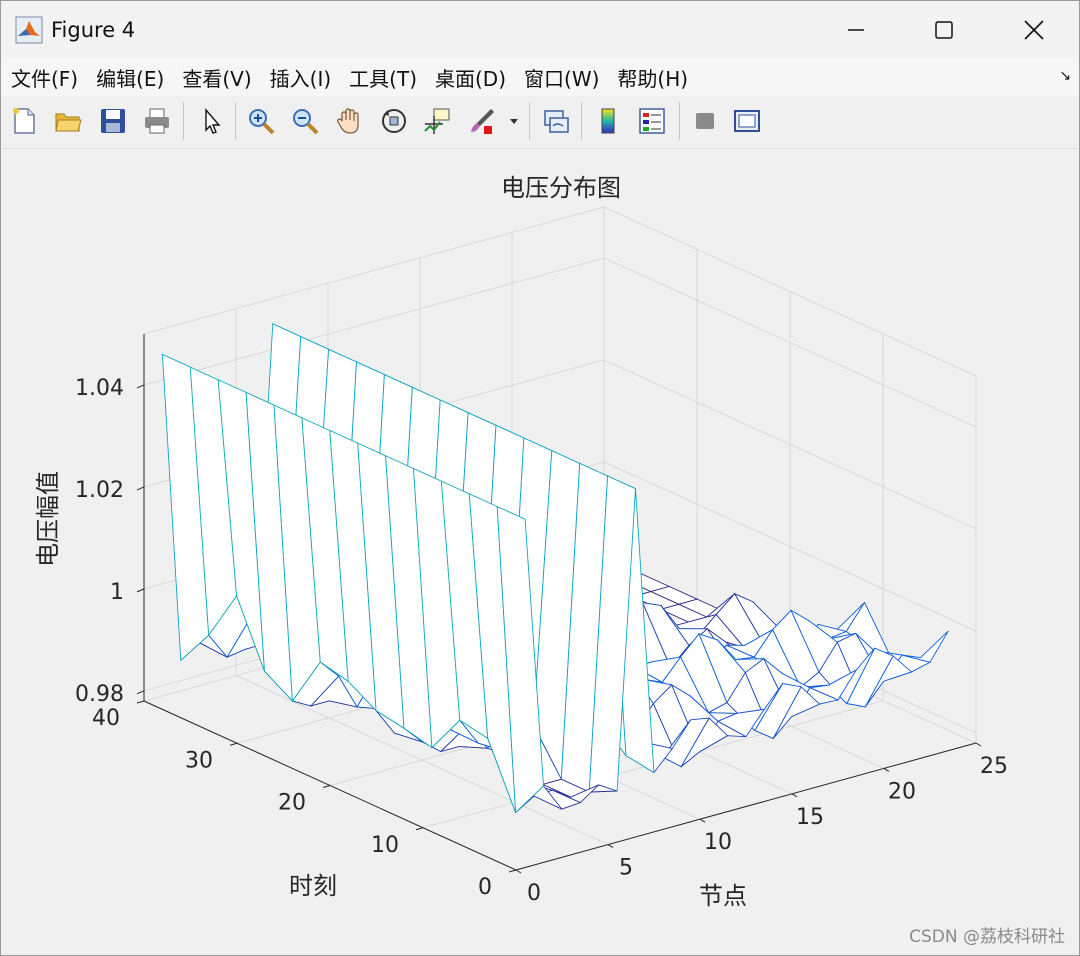 The width and height of the screenshot is (1080, 956). What do you see at coordinates (292, 803) in the screenshot?
I see `y-tick-label: 20` at bounding box center [292, 803].